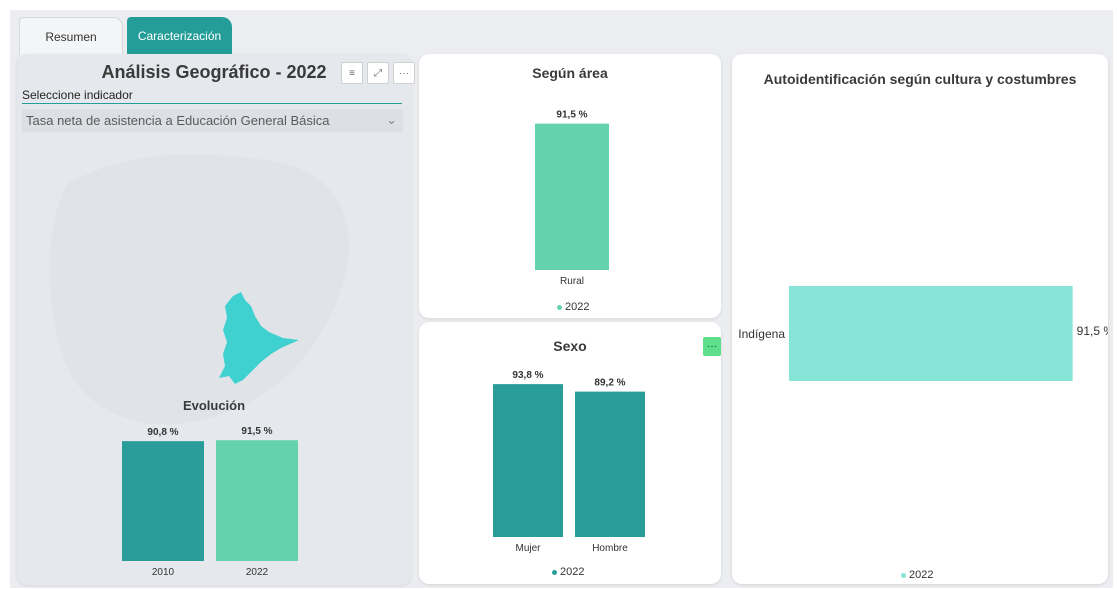 The height and width of the screenshot is (589, 1117). I want to click on auto-chart: Indígena 91,5 %, so click(923, 333).